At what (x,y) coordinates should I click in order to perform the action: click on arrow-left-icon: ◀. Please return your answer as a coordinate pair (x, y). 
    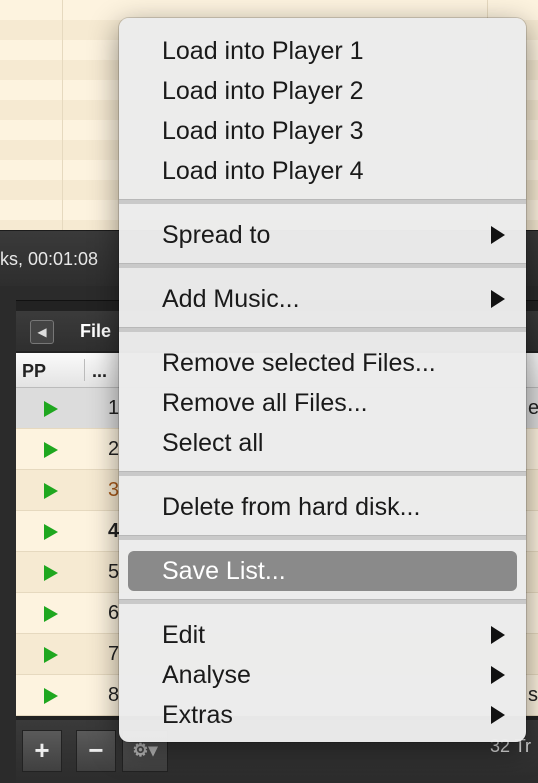
    Looking at the image, I should click on (42, 332).